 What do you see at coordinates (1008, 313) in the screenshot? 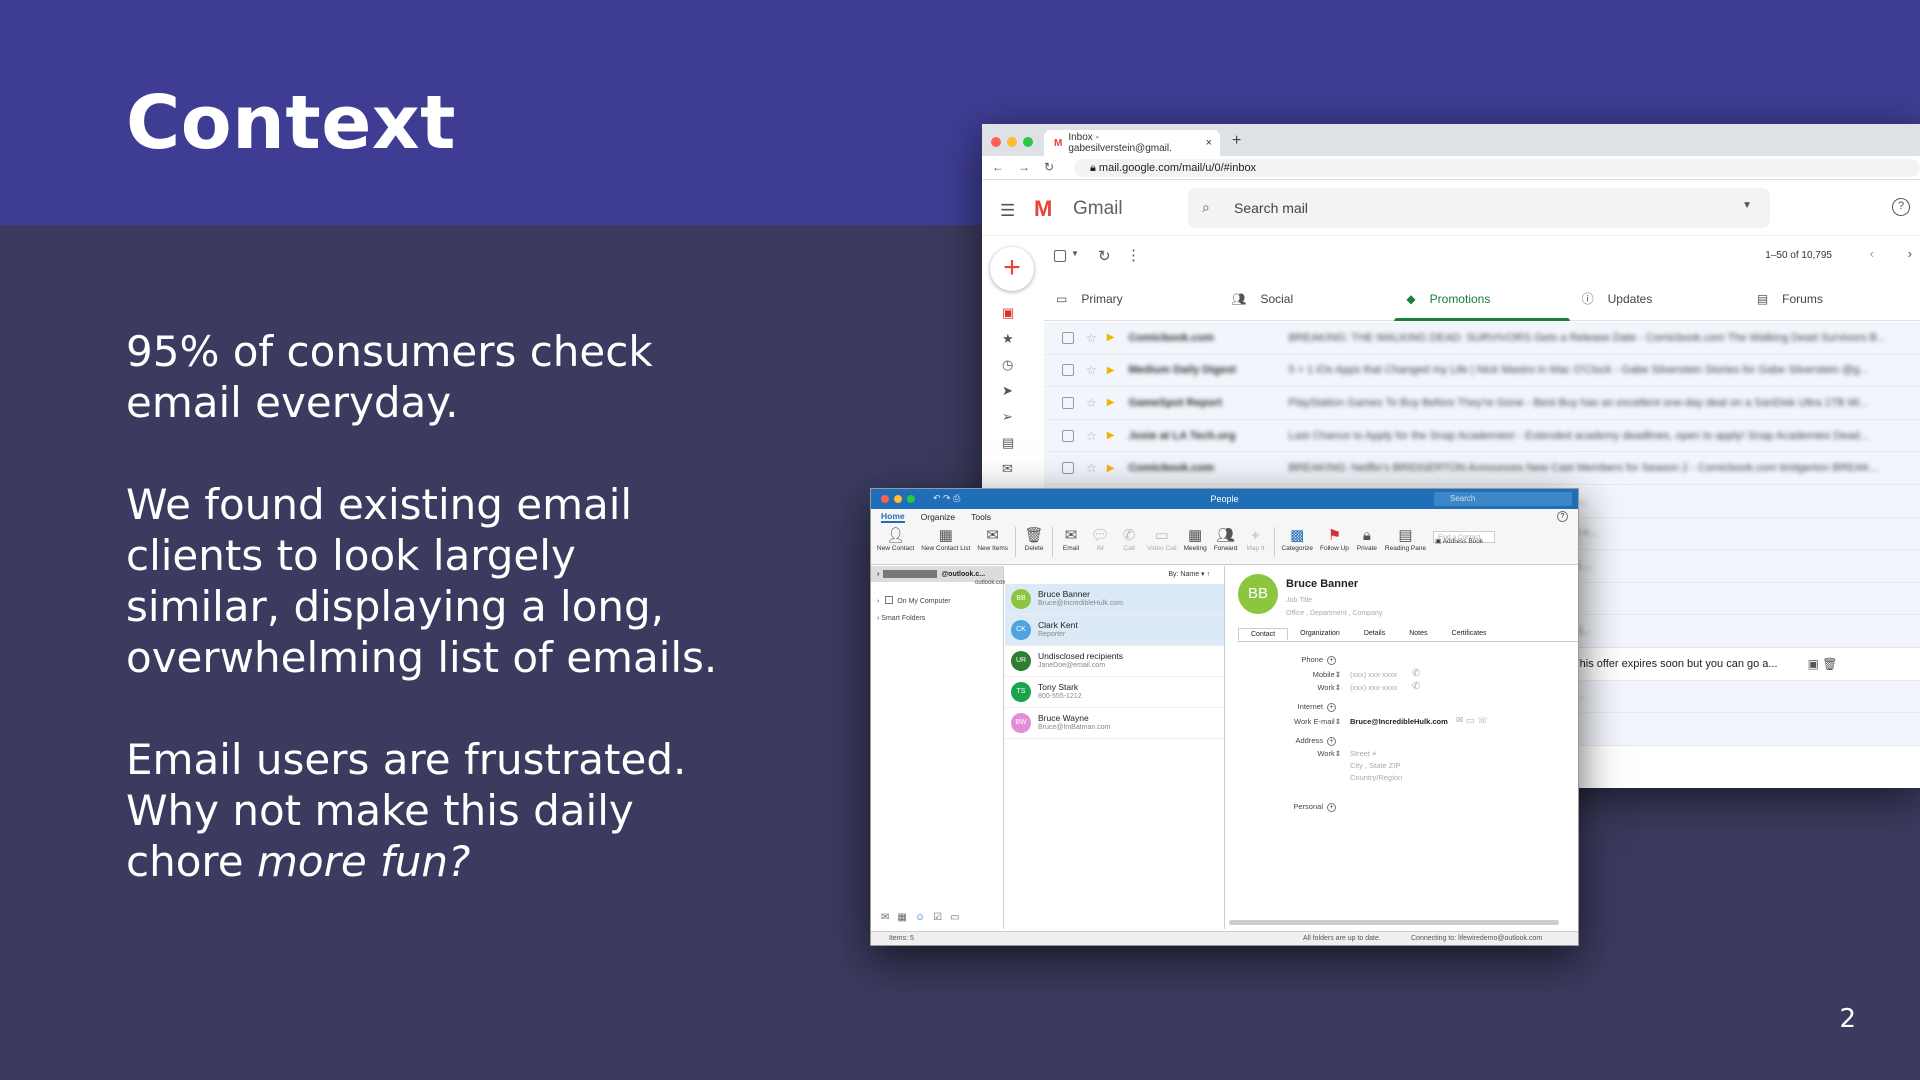
I see `inbox-icon: ▣` at bounding box center [1008, 313].